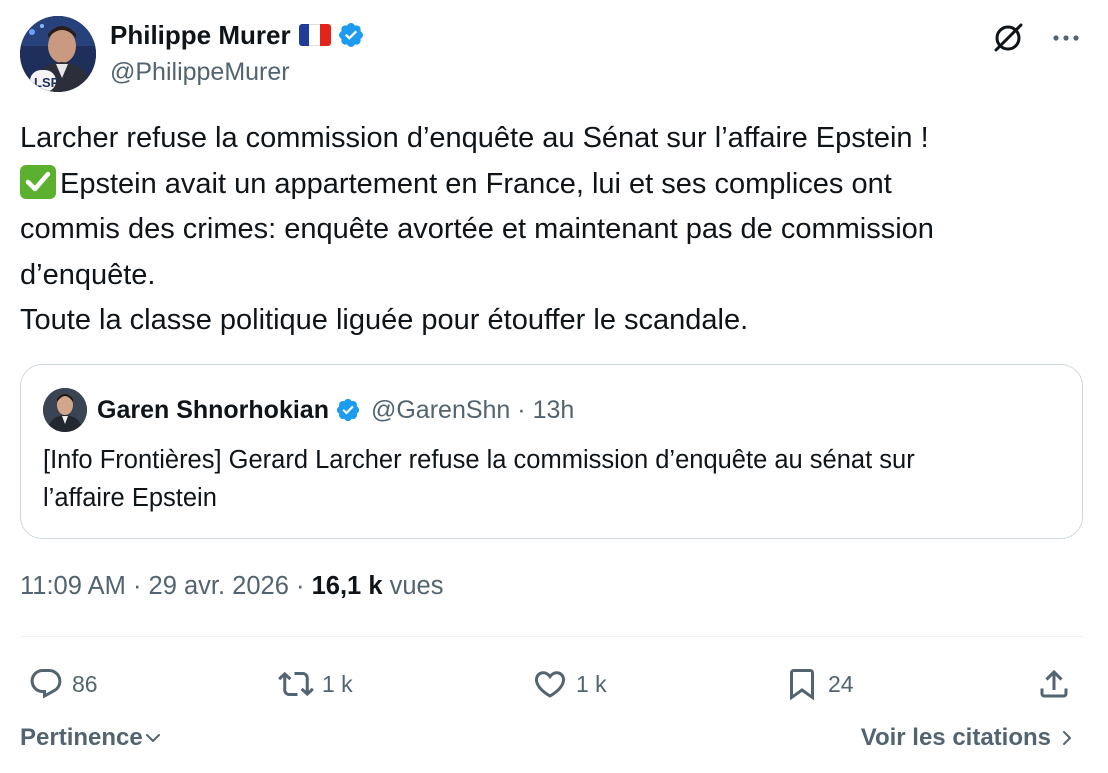  Describe the element at coordinates (554, 55) in the screenshot. I see `tweet-header: LSP Philippe Murer @PhilippeMurer` at that location.